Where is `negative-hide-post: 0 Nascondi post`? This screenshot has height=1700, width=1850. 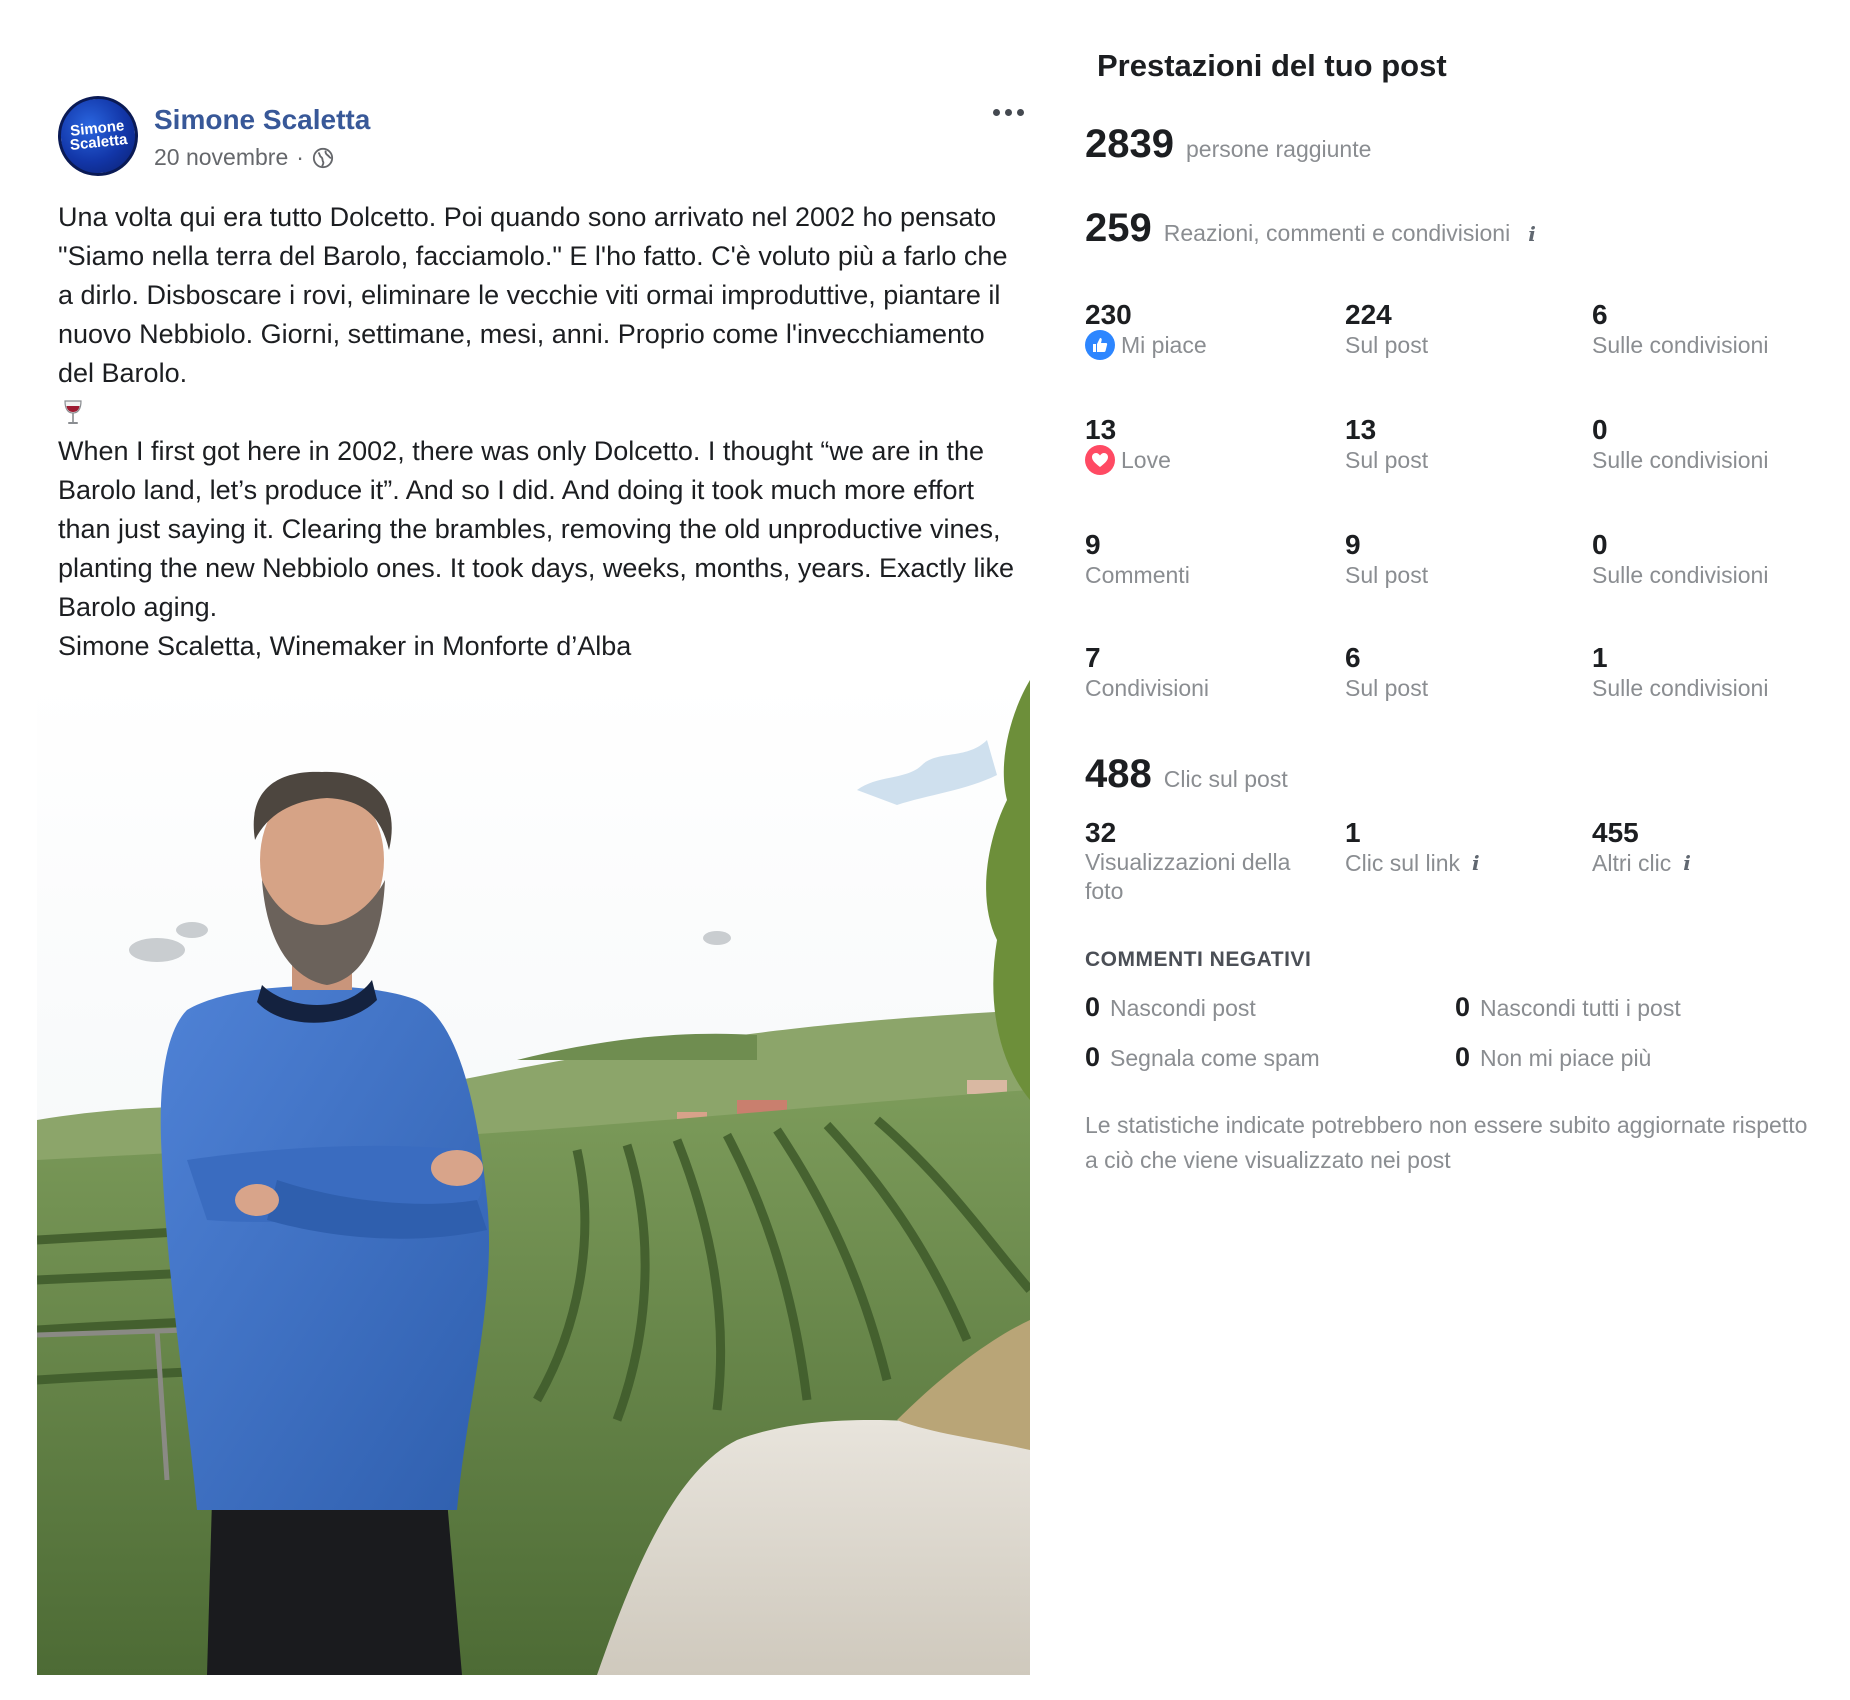
negative-hide-post: 0 Nascondi post is located at coordinates (1170, 1007).